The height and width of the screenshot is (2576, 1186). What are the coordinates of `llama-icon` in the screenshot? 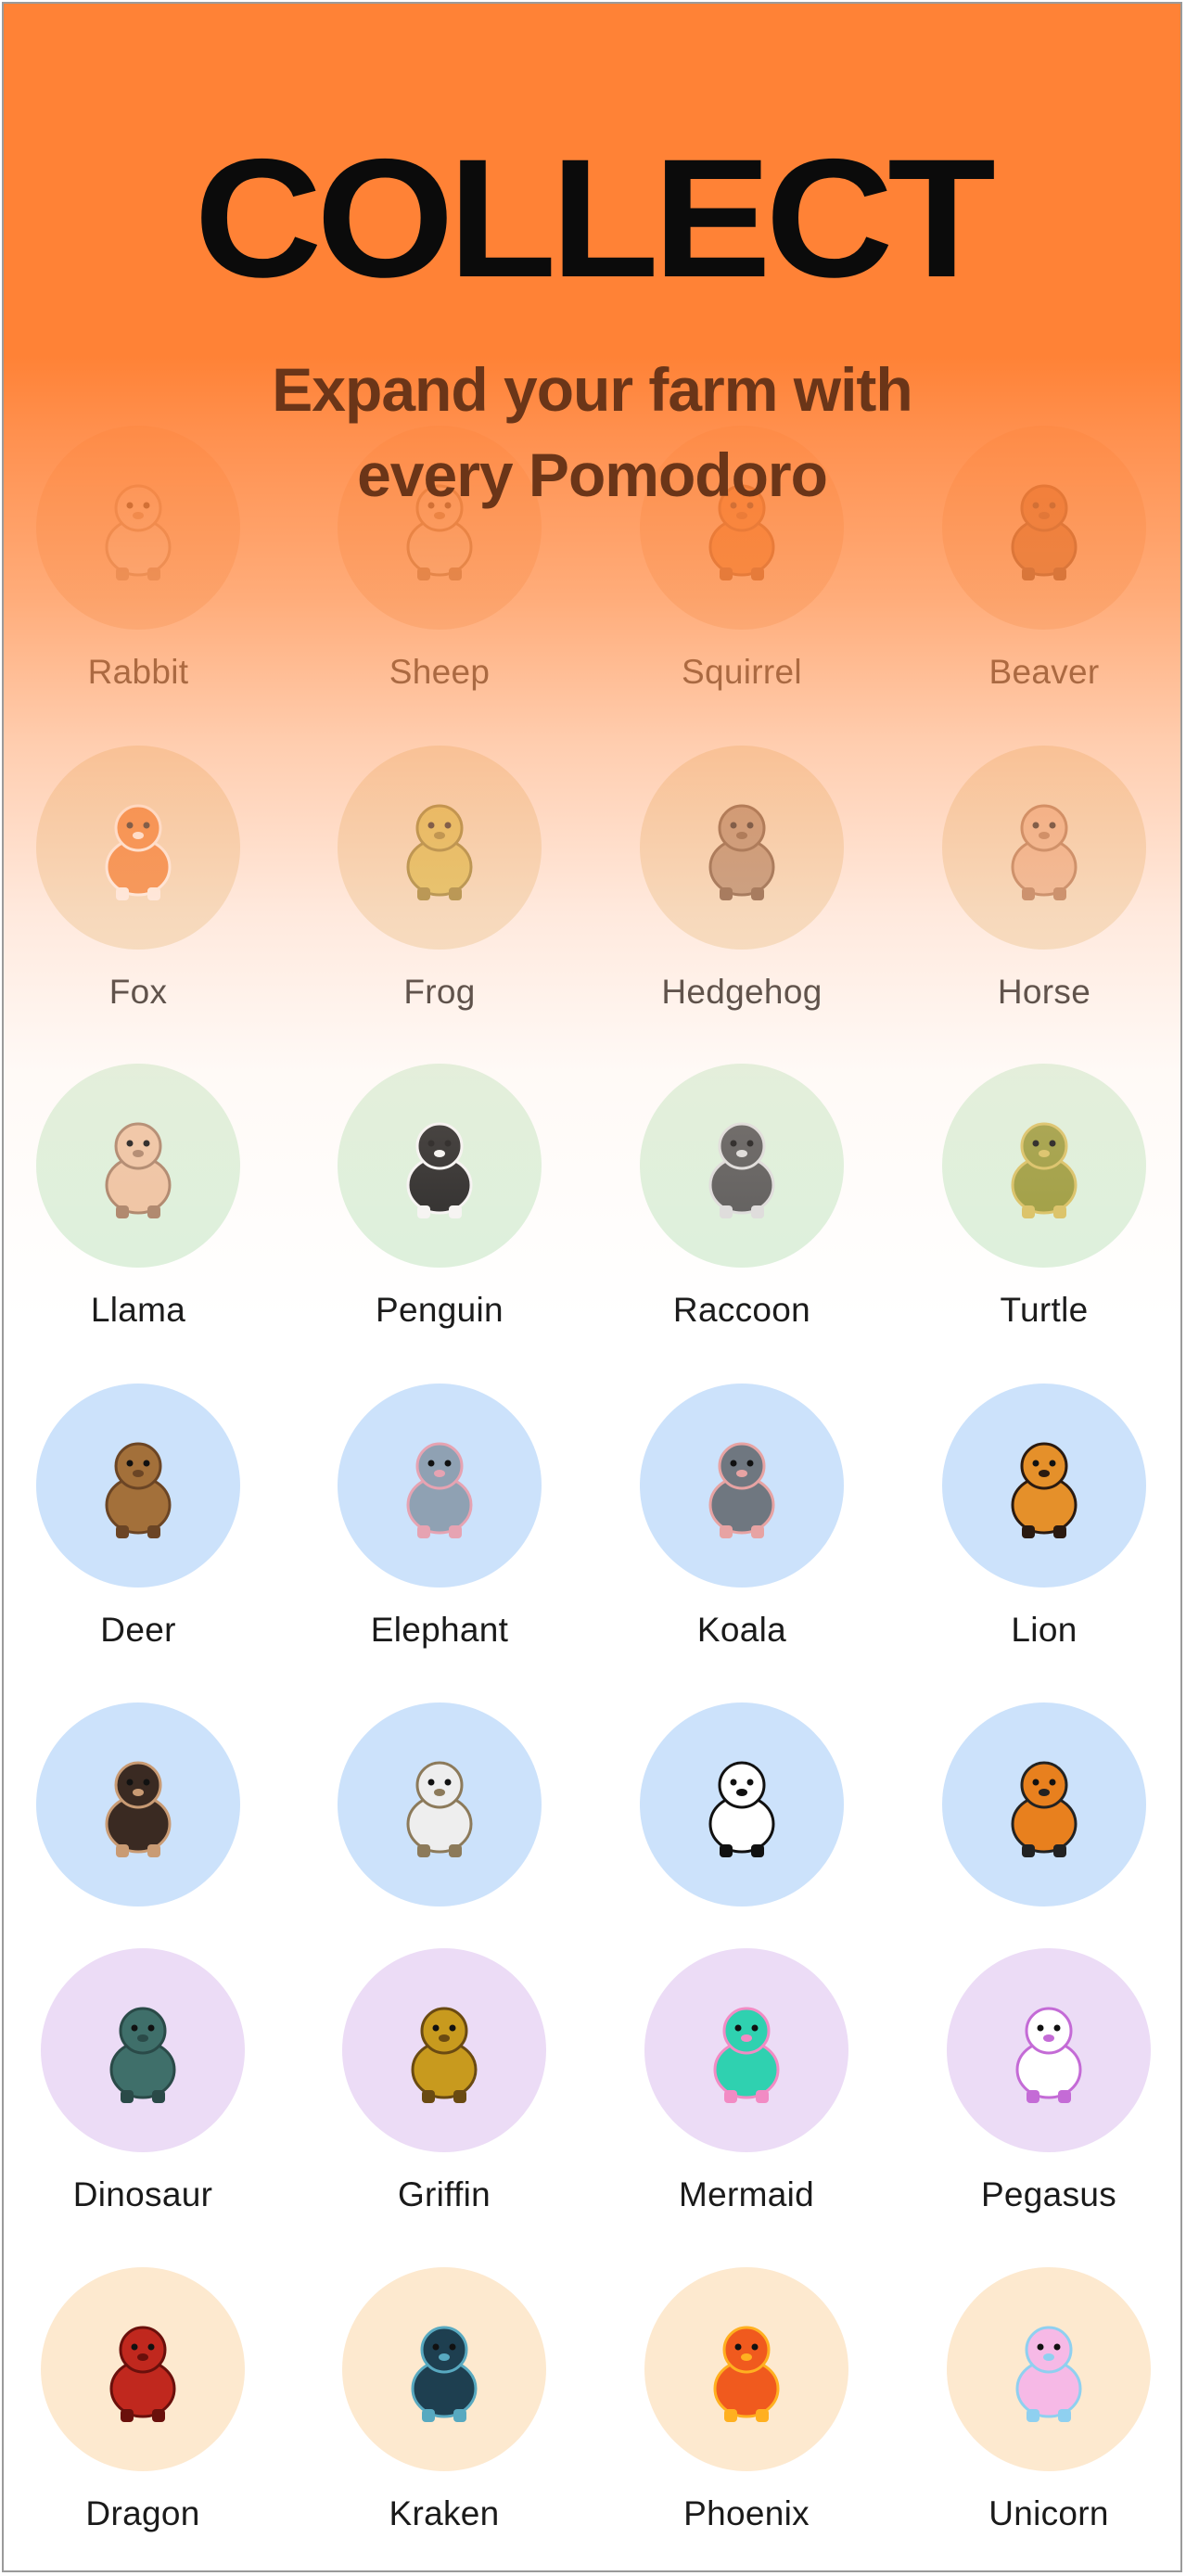 It's located at (138, 1170).